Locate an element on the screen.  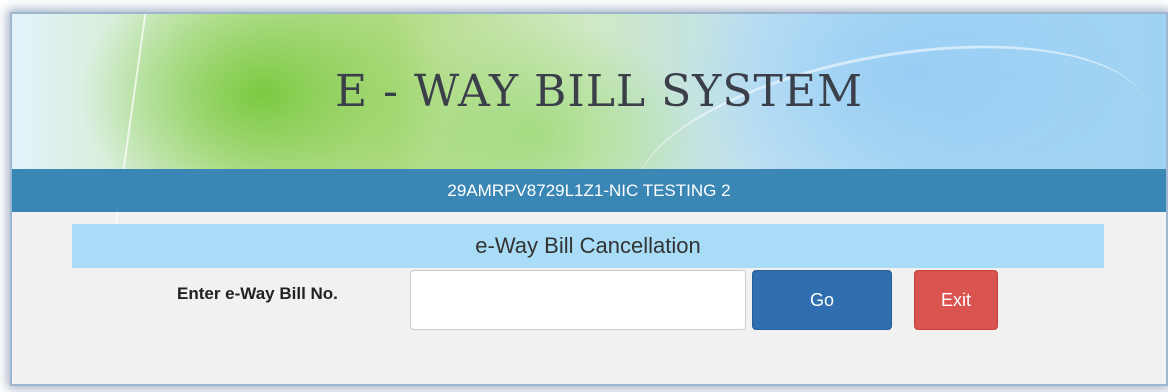
go-button: Go is located at coordinates (822, 300).